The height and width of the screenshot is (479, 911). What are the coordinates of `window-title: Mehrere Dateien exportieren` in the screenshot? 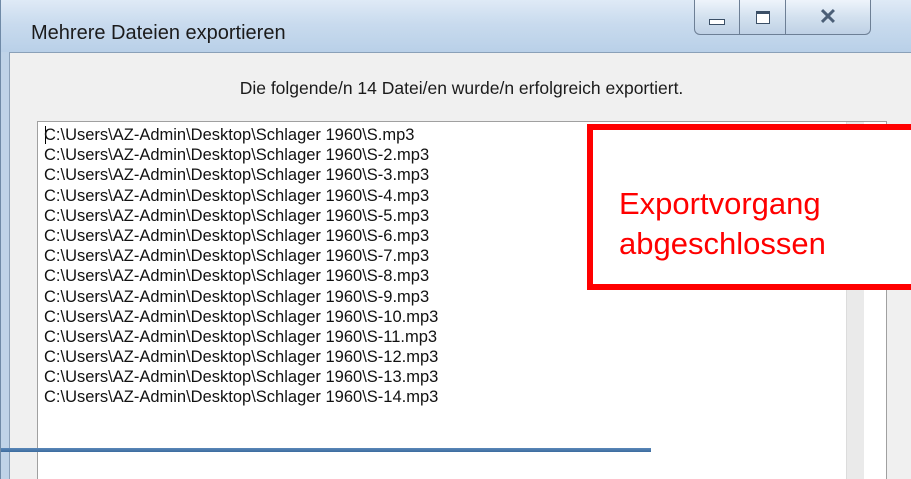 It's located at (158, 33).